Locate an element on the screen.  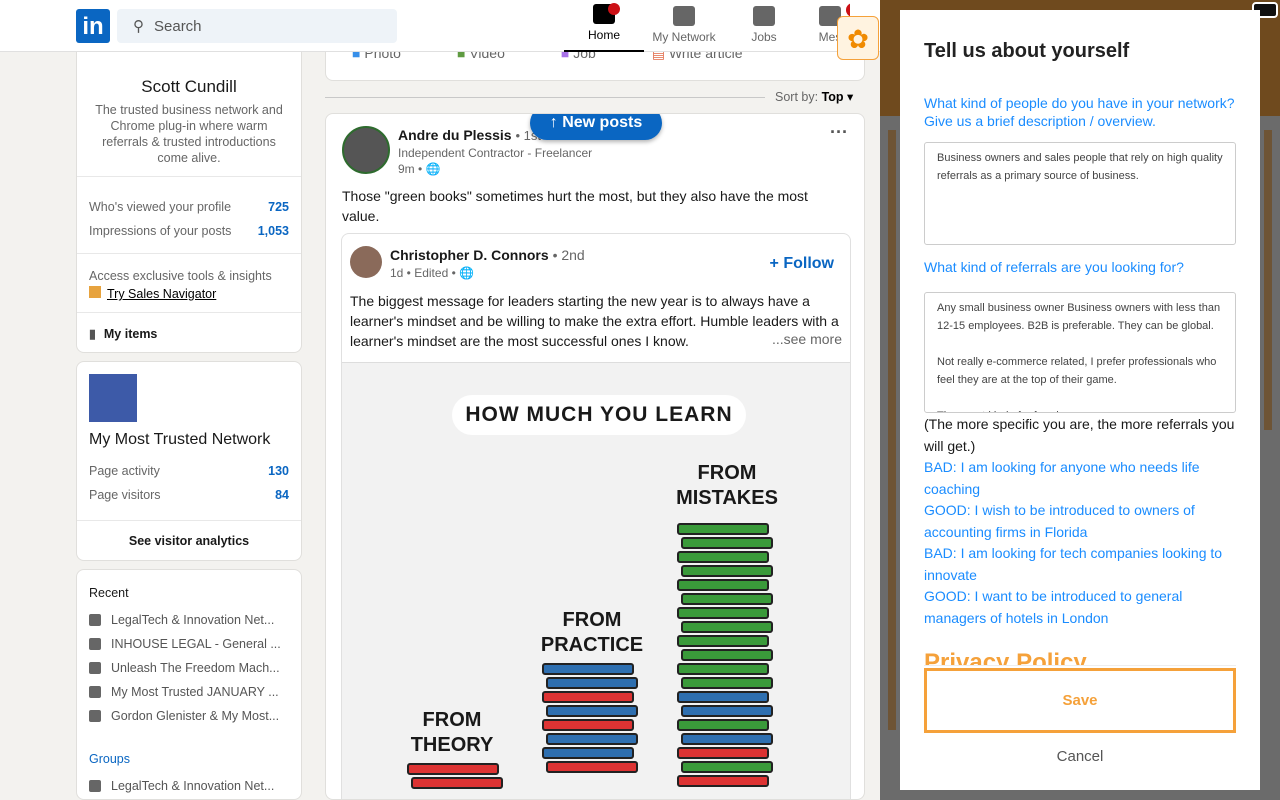
save-button: Save is located at coordinates (1080, 700).